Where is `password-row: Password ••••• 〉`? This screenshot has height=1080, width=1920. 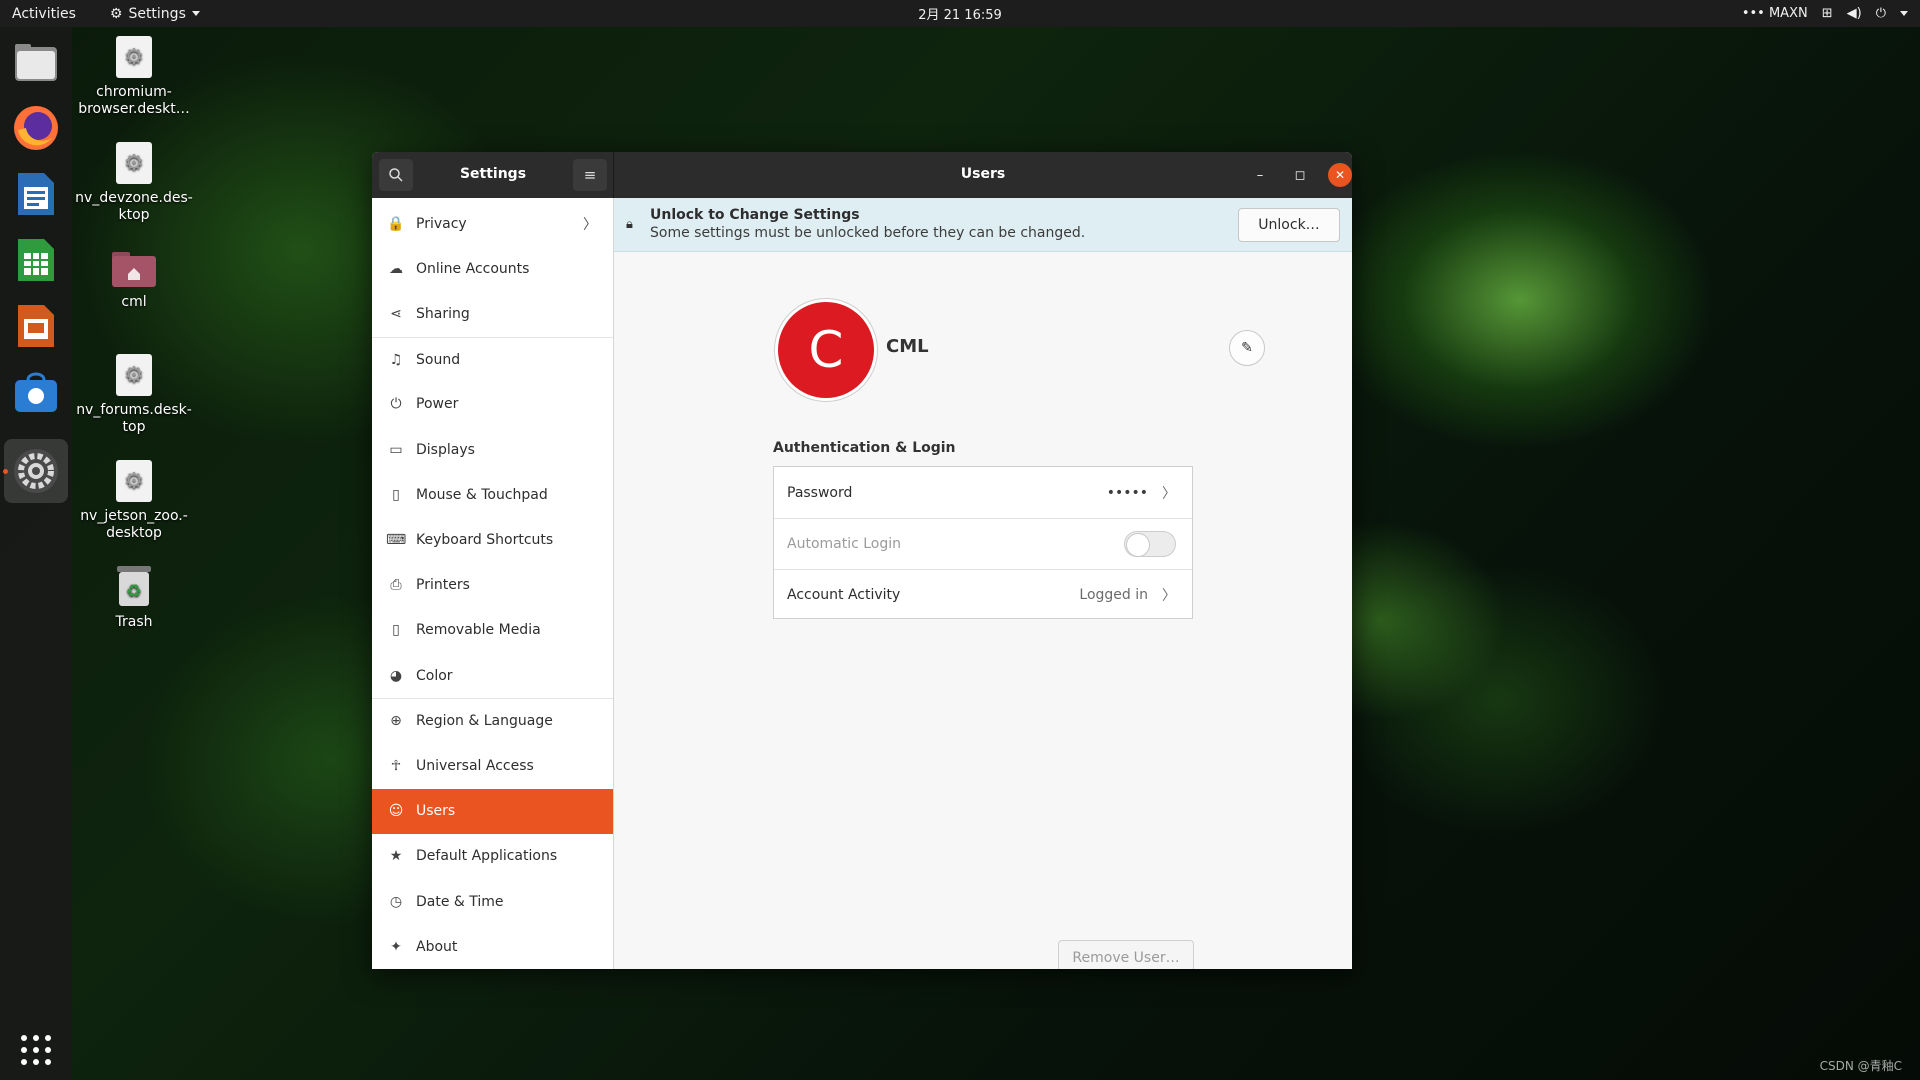
password-row: Password ••••• 〉 is located at coordinates (983, 492).